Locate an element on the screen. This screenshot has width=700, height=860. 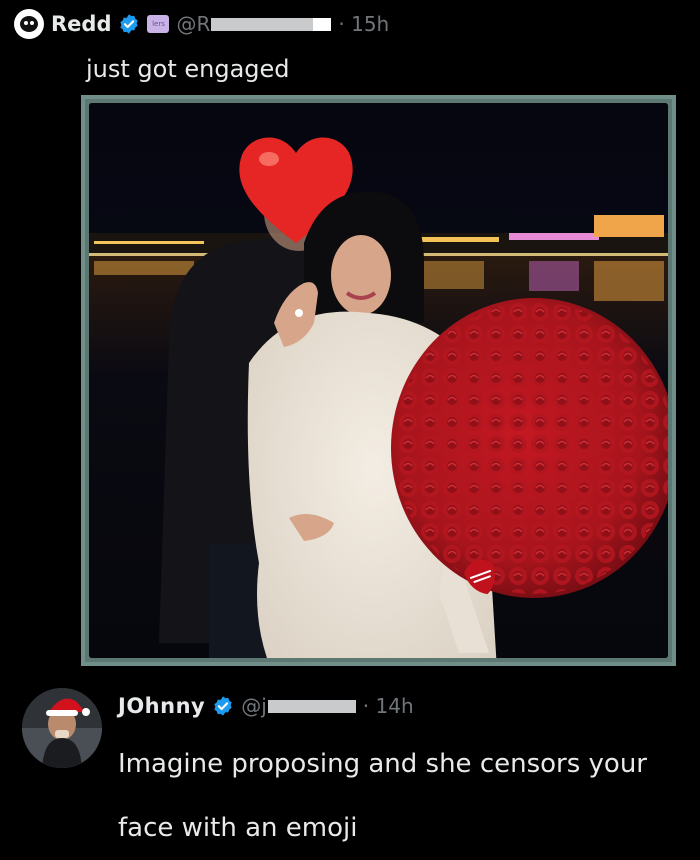
post-timestamp: · 15h is located at coordinates (363, 24).